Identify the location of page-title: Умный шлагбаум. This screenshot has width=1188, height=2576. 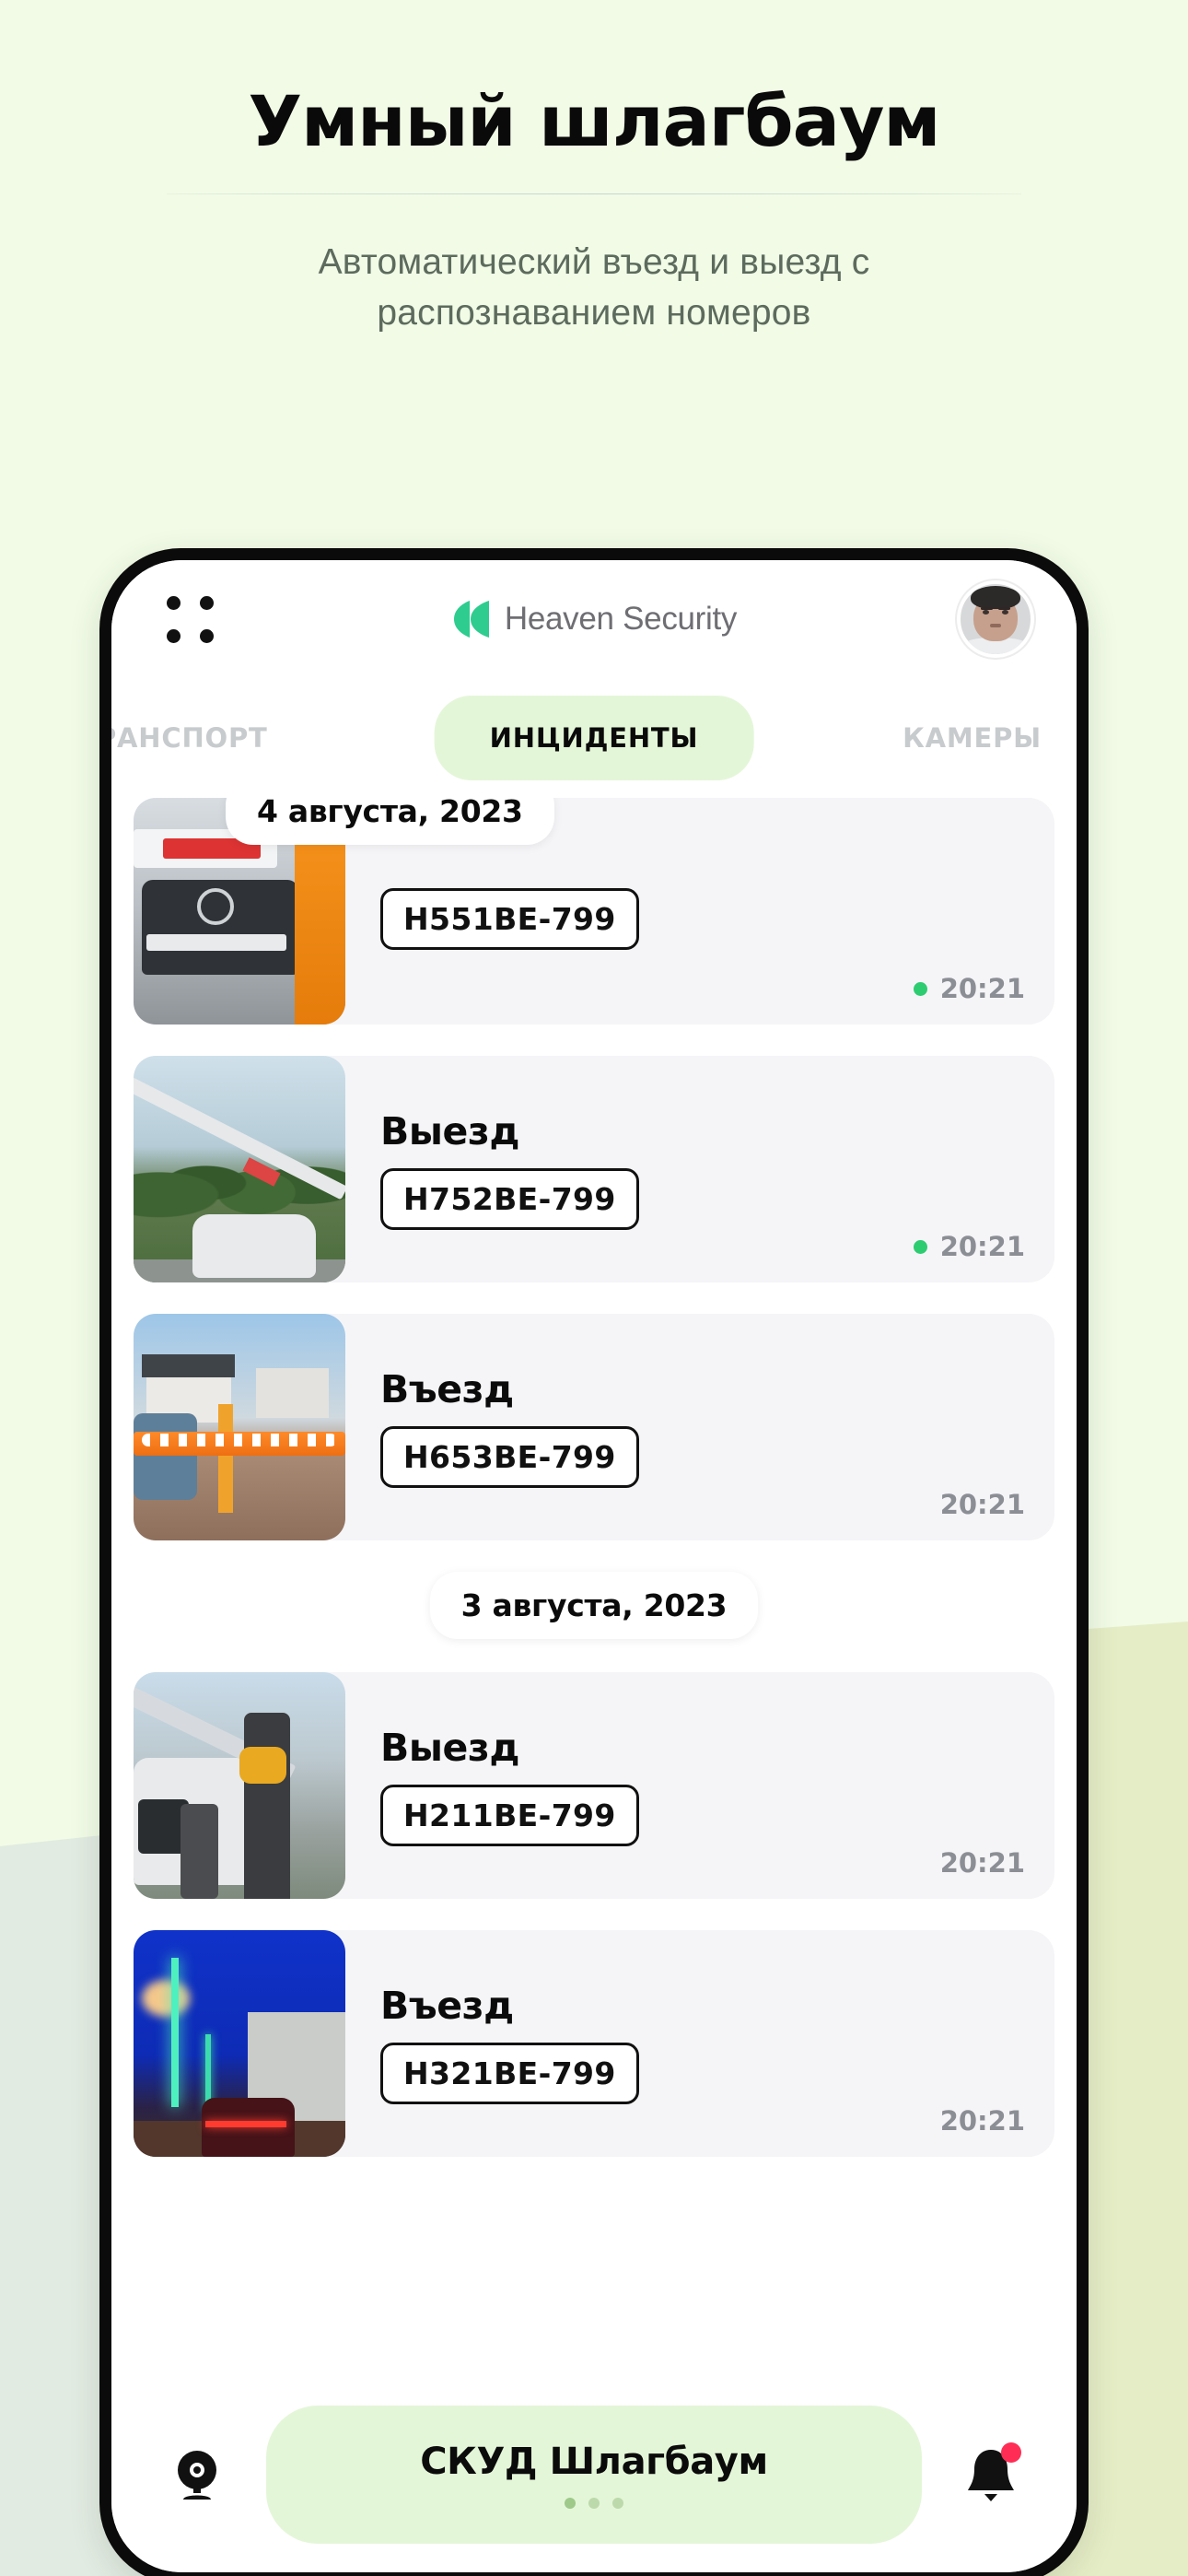
(594, 121).